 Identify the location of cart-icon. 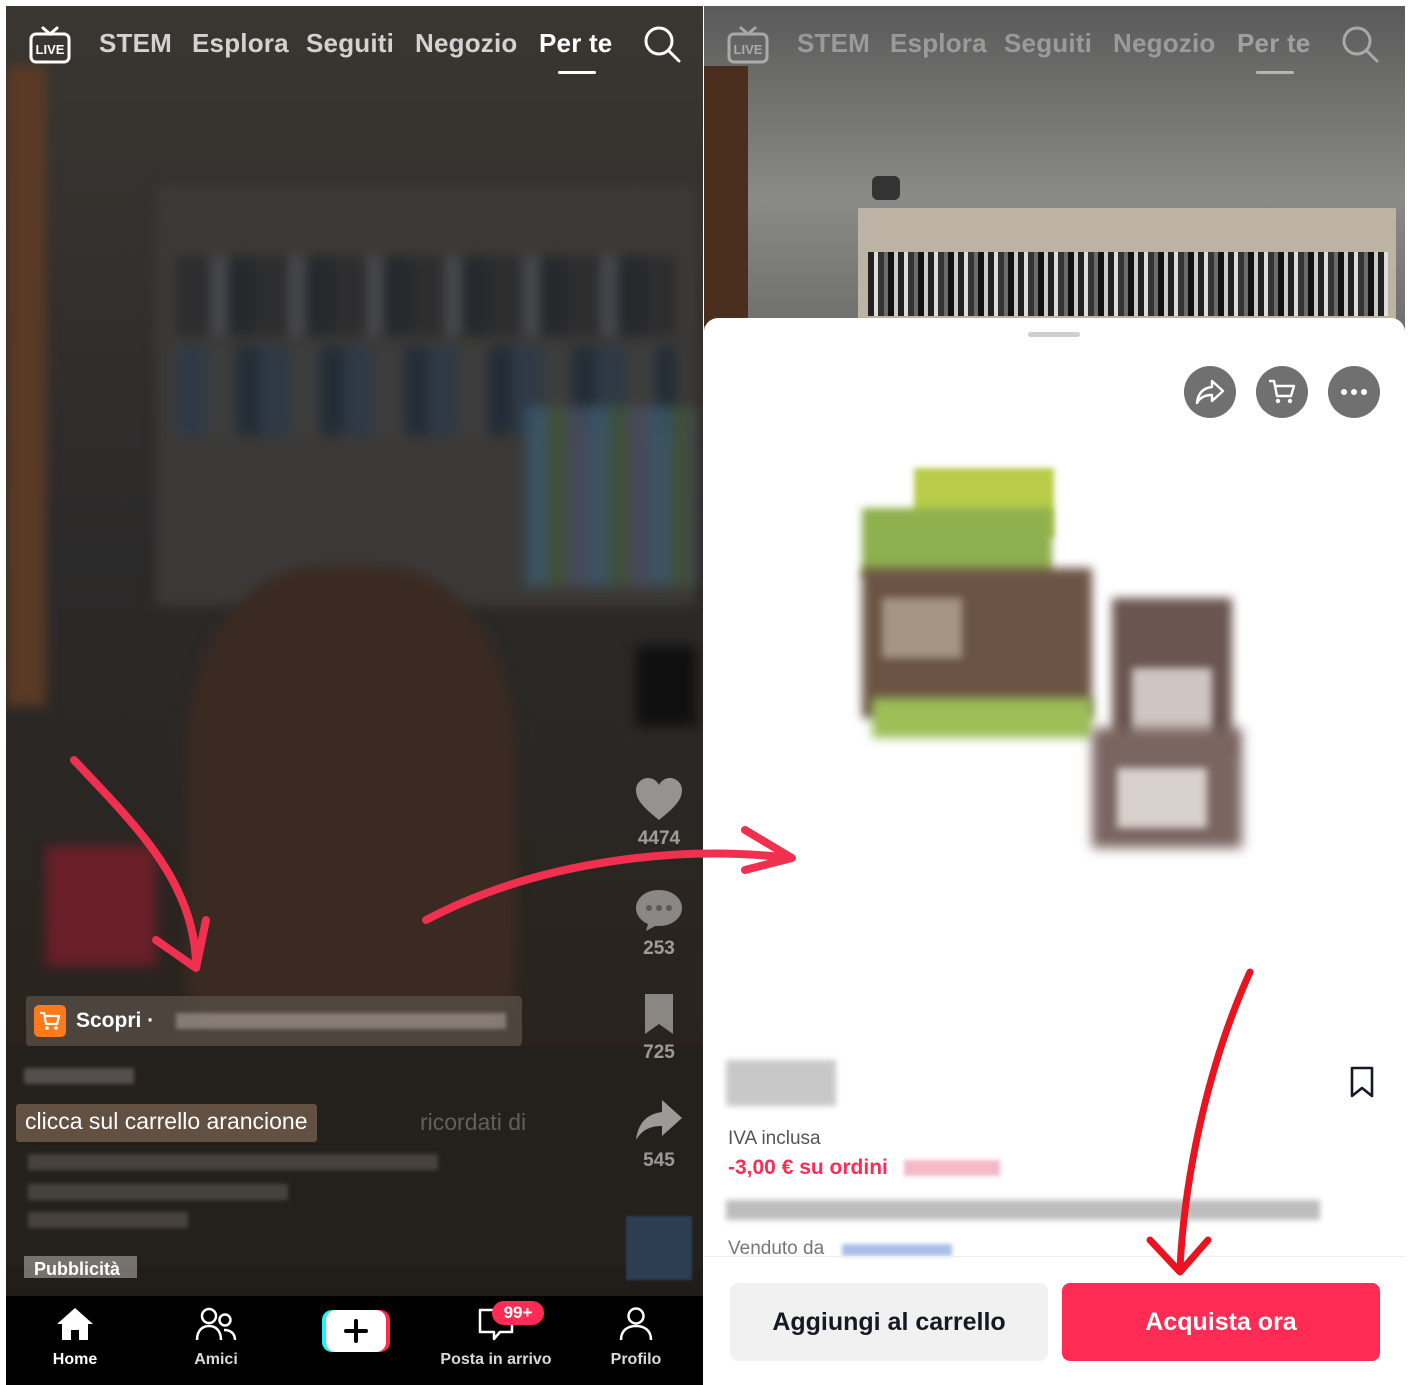
(1282, 391).